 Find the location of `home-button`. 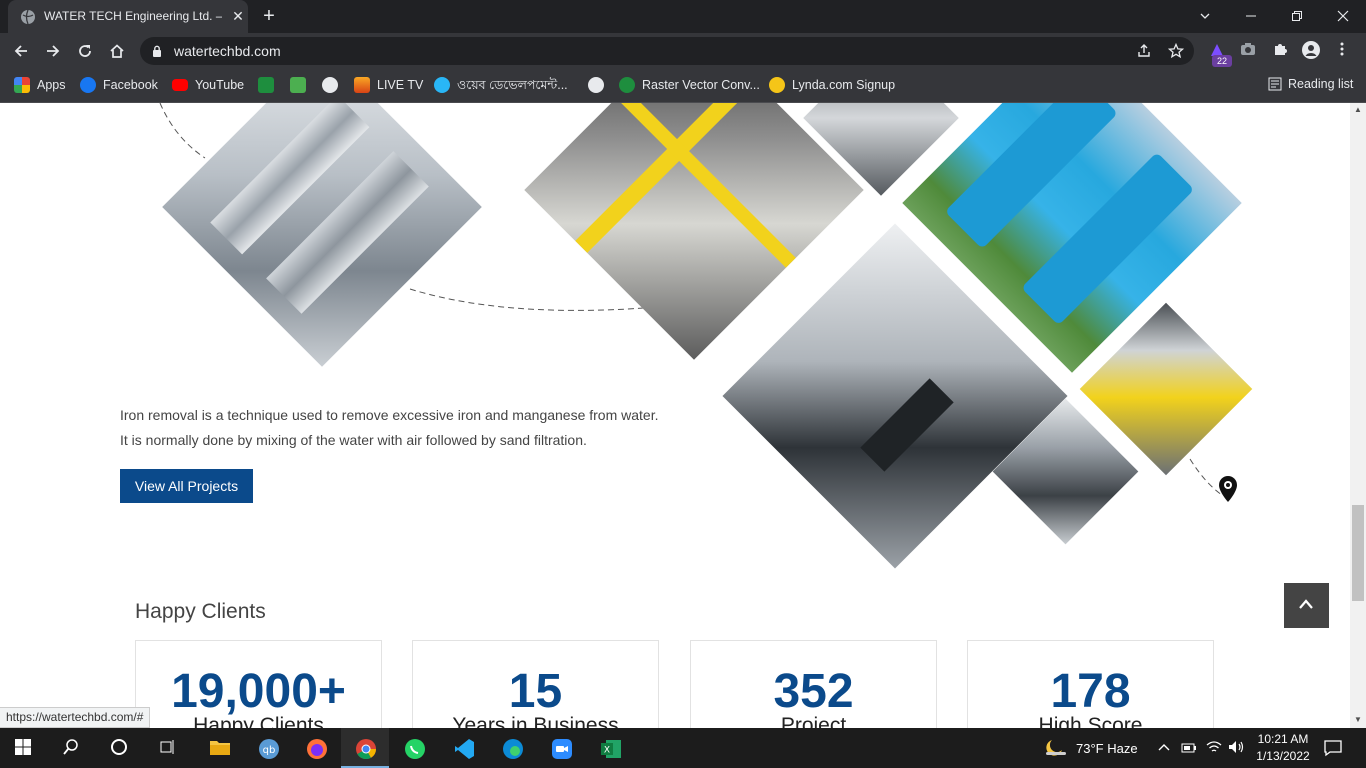

home-button is located at coordinates (117, 51).